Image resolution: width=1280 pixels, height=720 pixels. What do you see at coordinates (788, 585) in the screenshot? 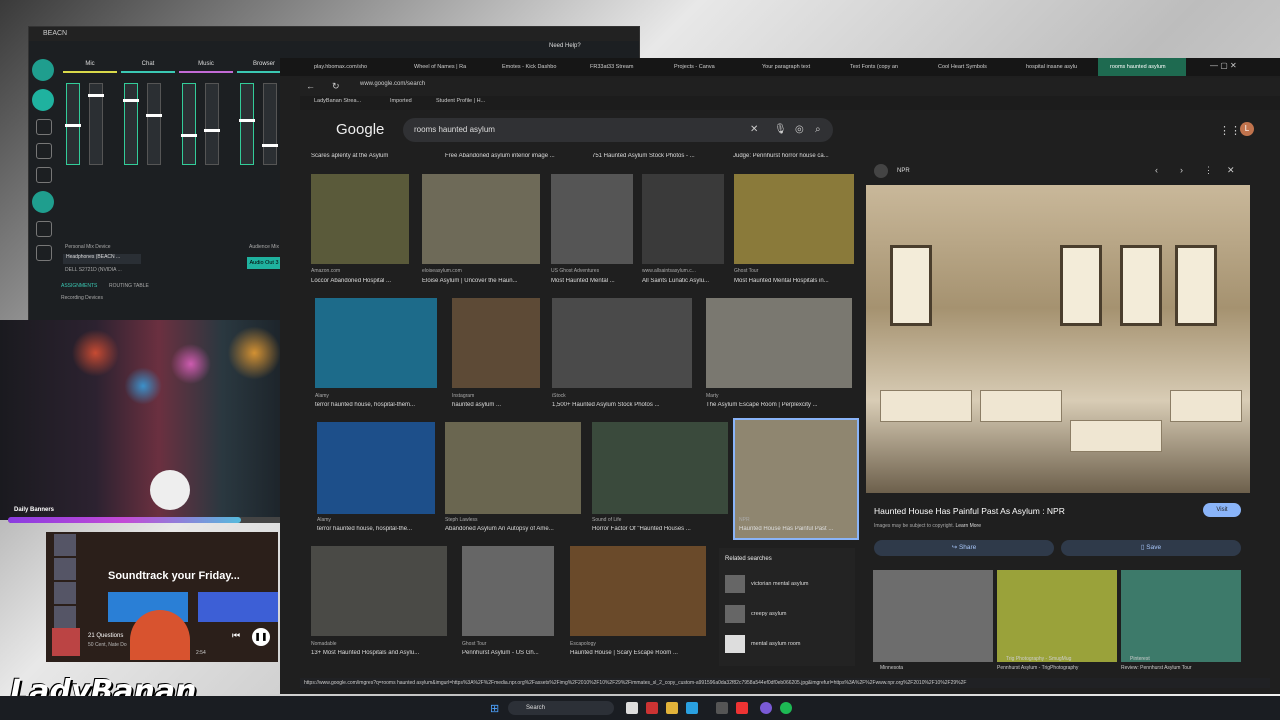
I see `related-search-item: victorian mental asylum` at bounding box center [788, 585].